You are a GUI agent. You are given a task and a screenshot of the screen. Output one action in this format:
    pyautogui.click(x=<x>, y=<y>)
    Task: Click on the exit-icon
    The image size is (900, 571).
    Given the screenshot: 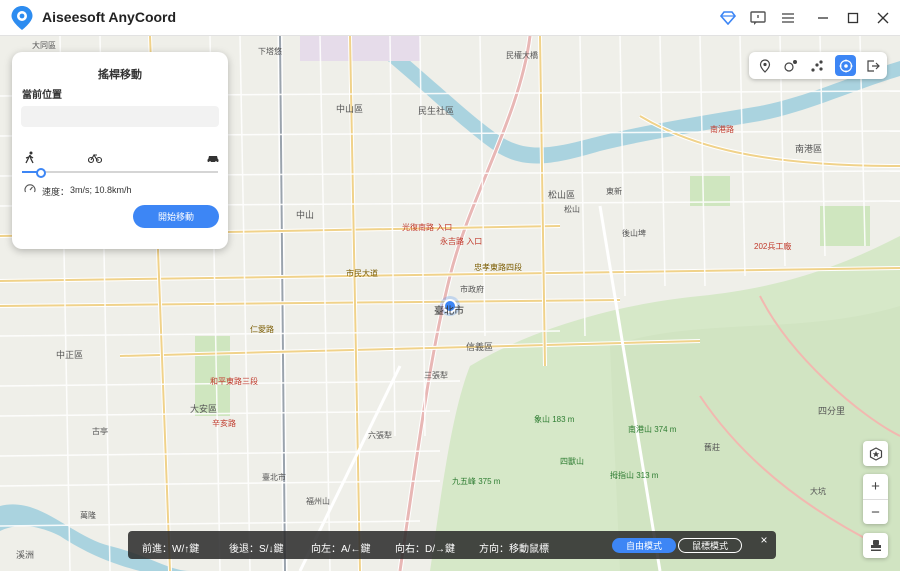 What is the action you would take?
    pyautogui.click(x=872, y=65)
    